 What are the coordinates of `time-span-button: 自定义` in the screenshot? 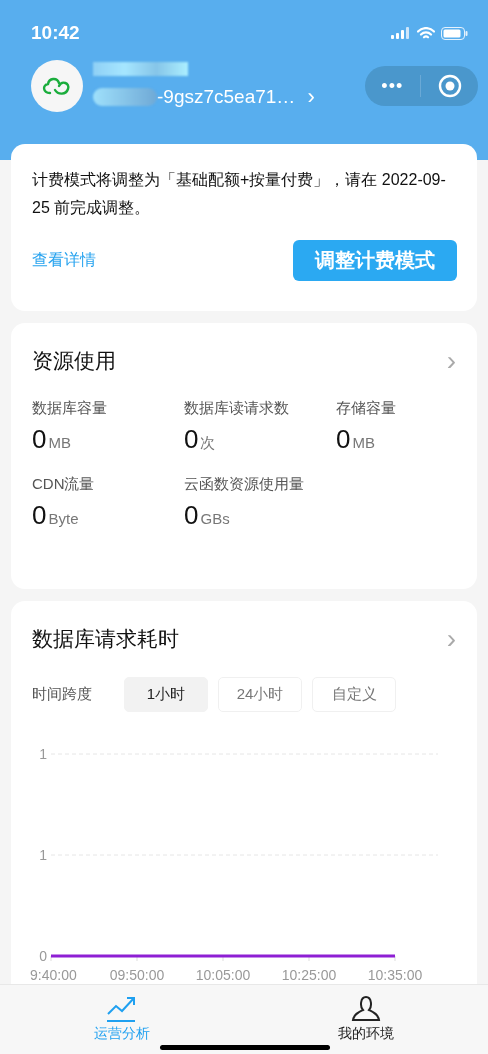 It's located at (354, 694).